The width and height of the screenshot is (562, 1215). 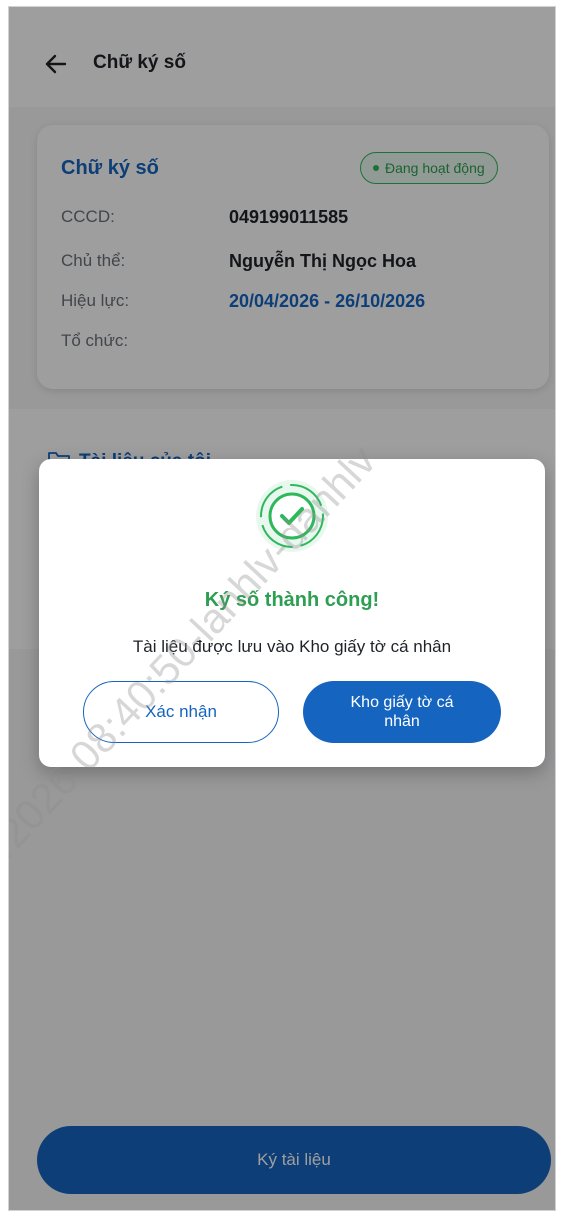 I want to click on dialog-title: Ký số thành công!, so click(x=292, y=600).